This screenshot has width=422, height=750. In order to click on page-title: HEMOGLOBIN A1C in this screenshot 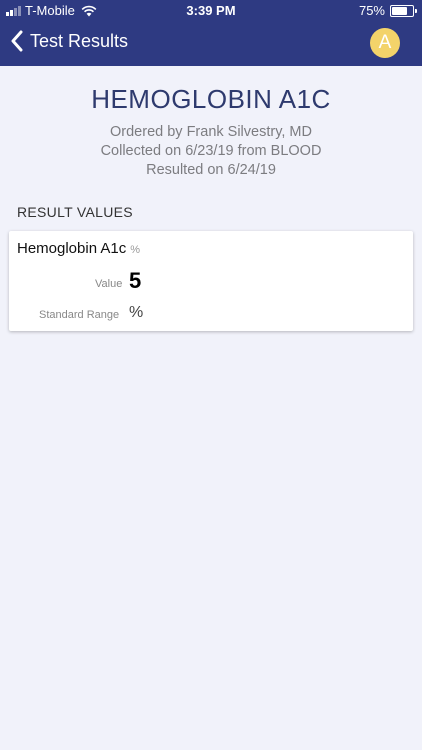, I will do `click(211, 99)`.